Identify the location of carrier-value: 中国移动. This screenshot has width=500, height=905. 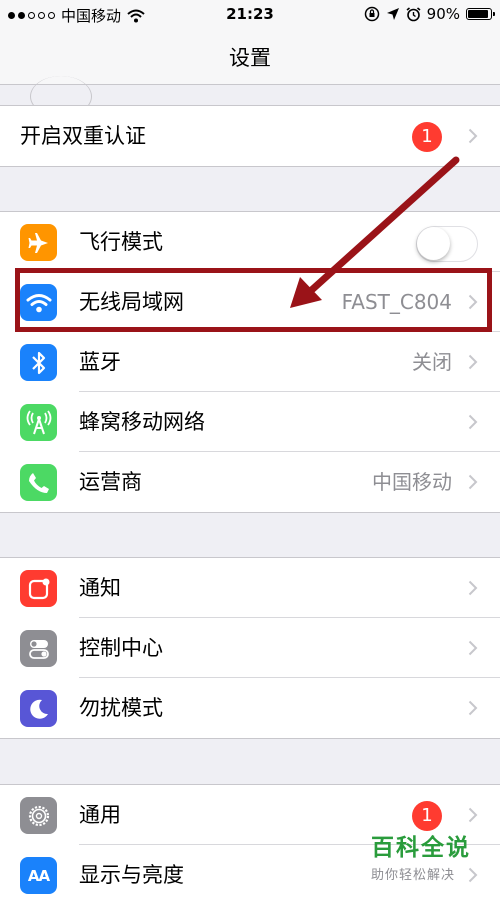
(412, 482).